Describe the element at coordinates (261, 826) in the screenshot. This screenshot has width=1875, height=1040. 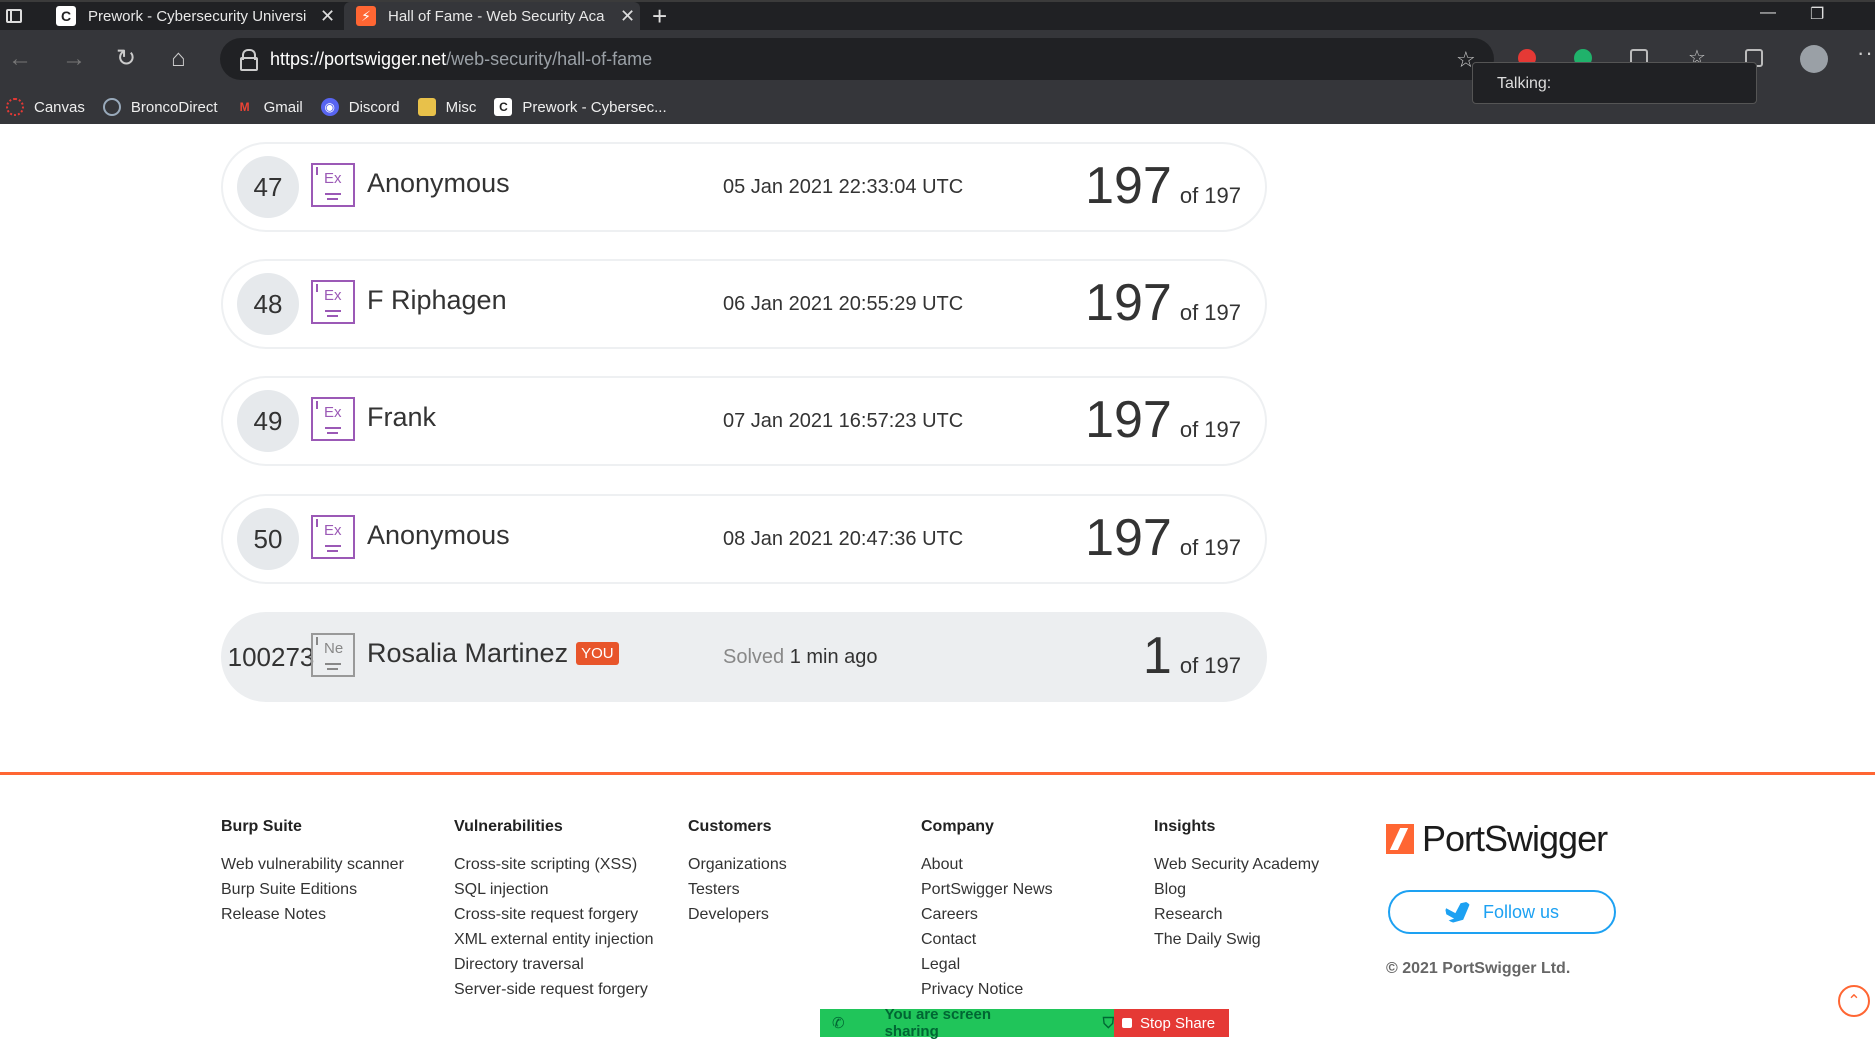
I see `footer-heading: Burp Suite` at that location.